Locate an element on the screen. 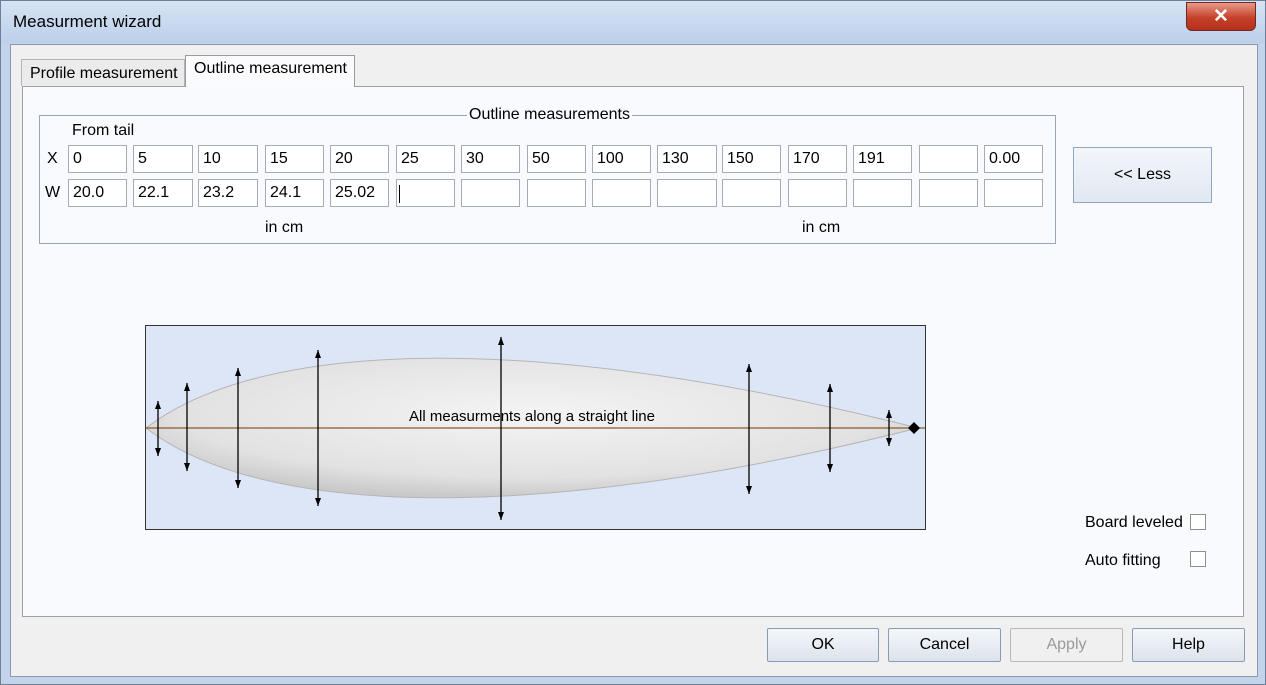 This screenshot has height=685, width=1266. tab-outline-measurement: Outline measurement is located at coordinates (270, 71).